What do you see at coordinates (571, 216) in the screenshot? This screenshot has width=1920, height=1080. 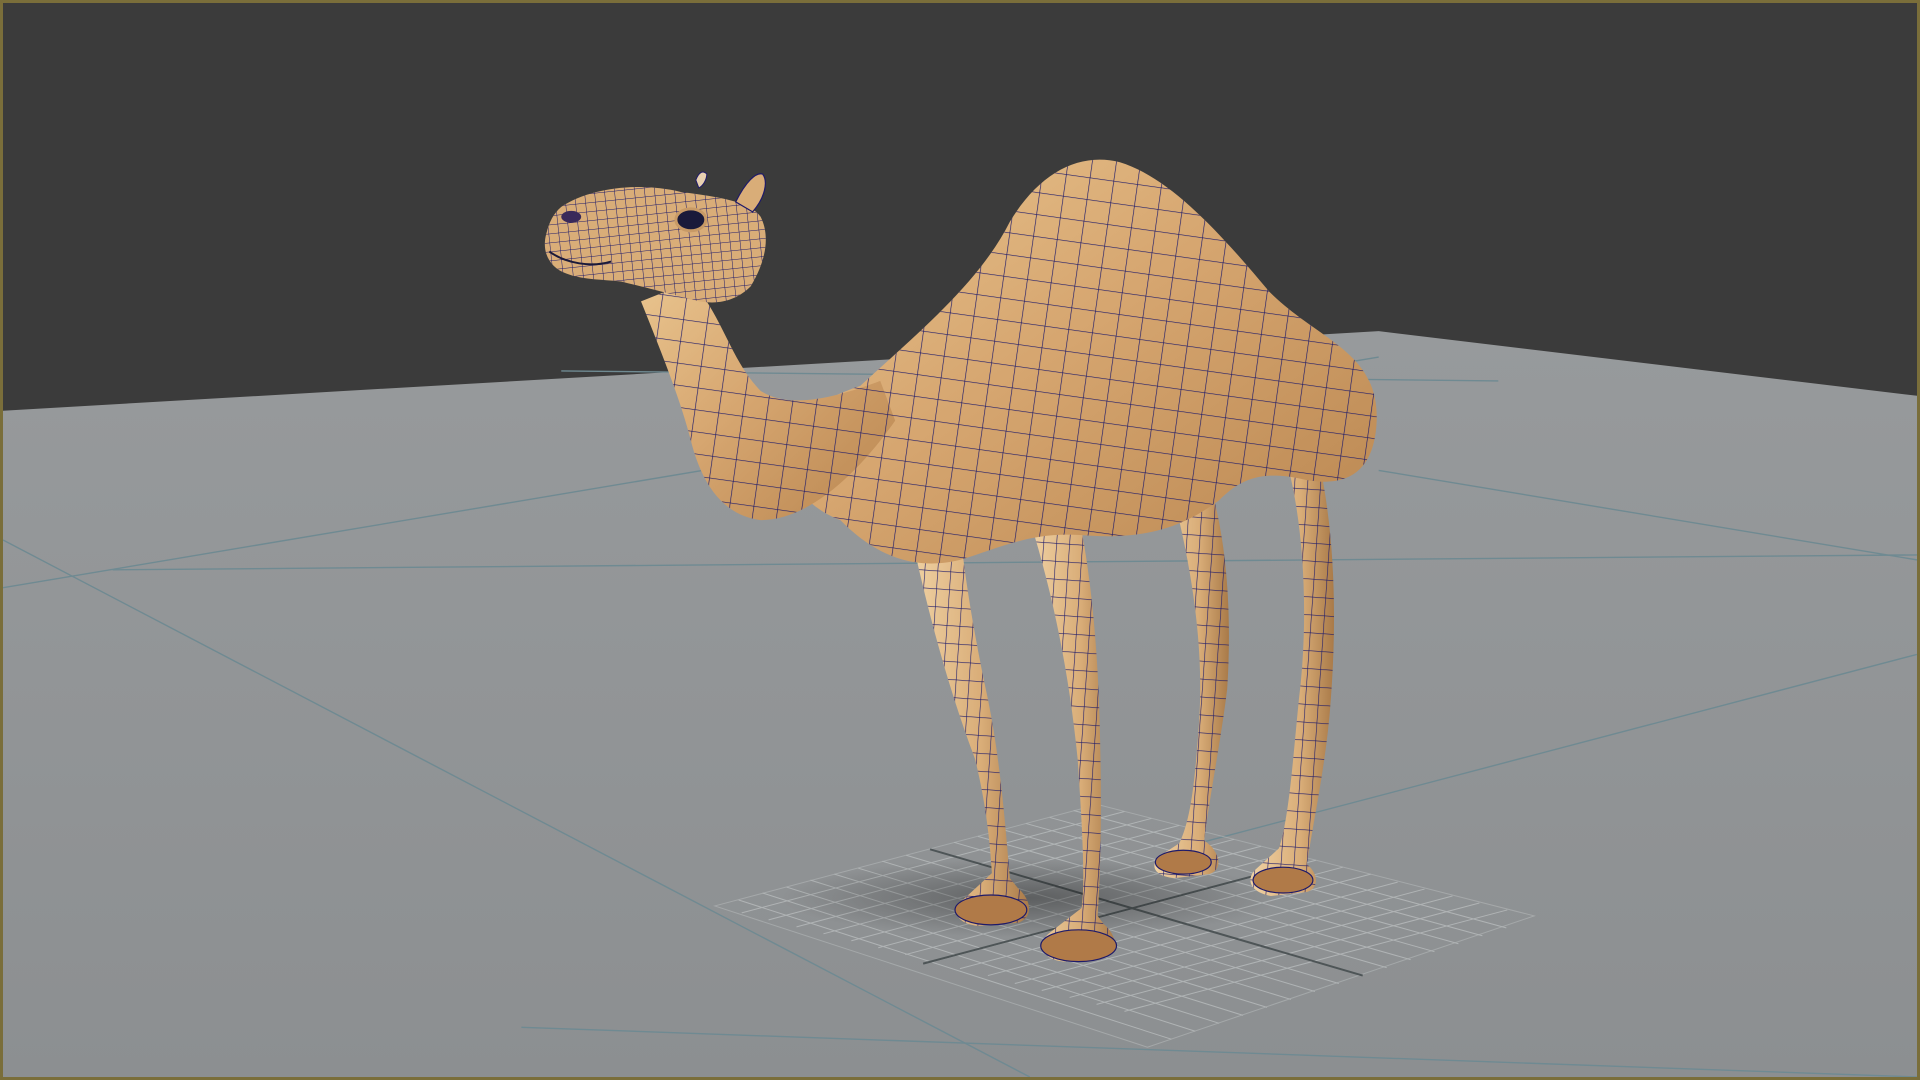 I see `camel-nostril` at bounding box center [571, 216].